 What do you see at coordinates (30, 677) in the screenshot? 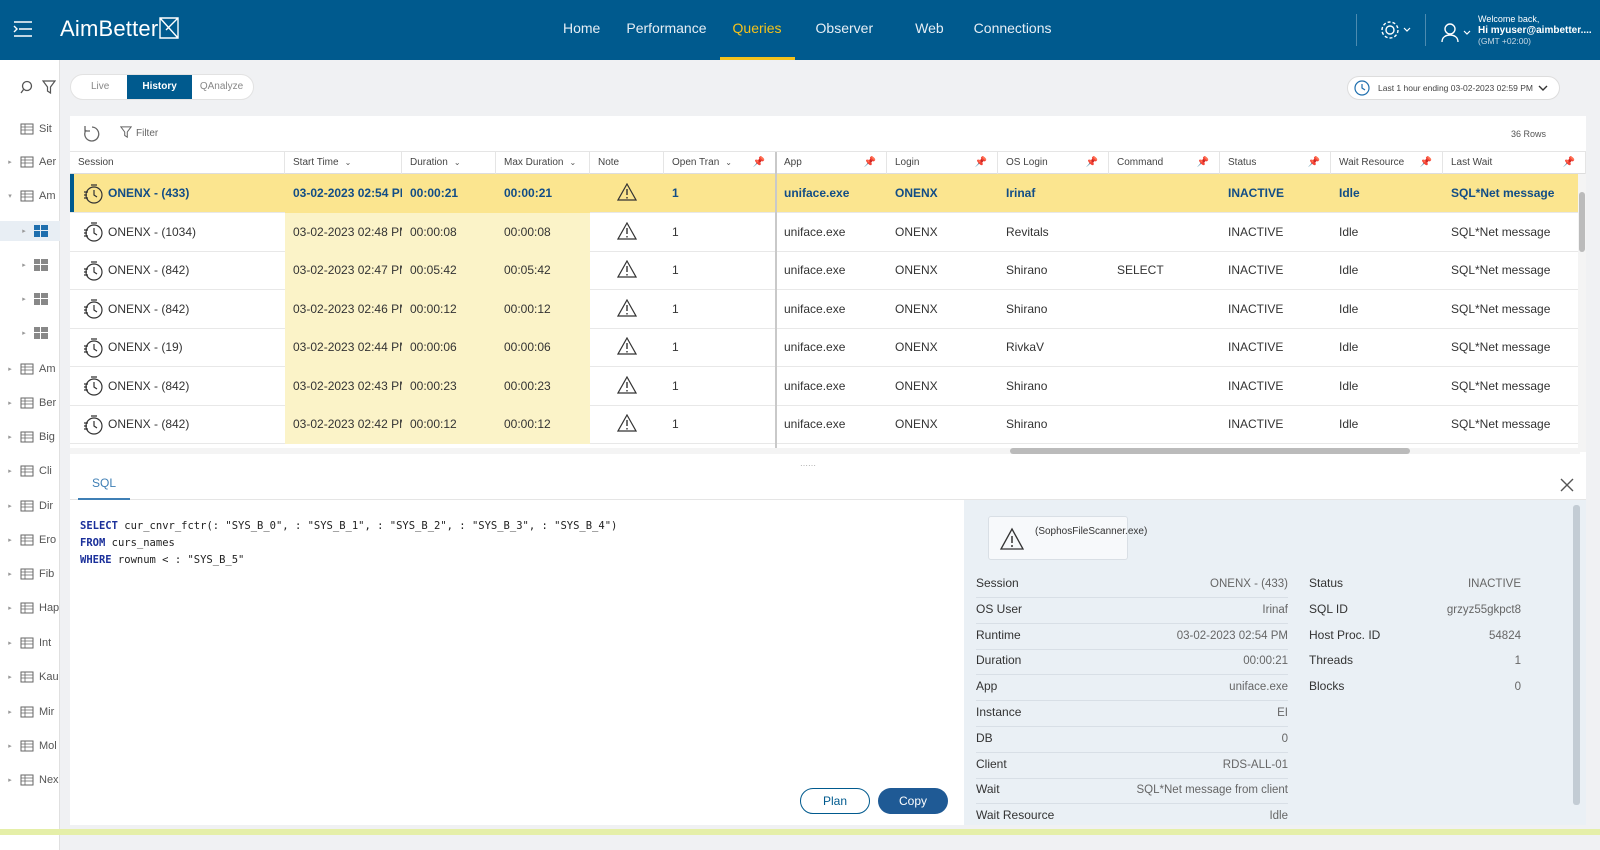
I see `sidebar-item: ▸ Kau` at bounding box center [30, 677].